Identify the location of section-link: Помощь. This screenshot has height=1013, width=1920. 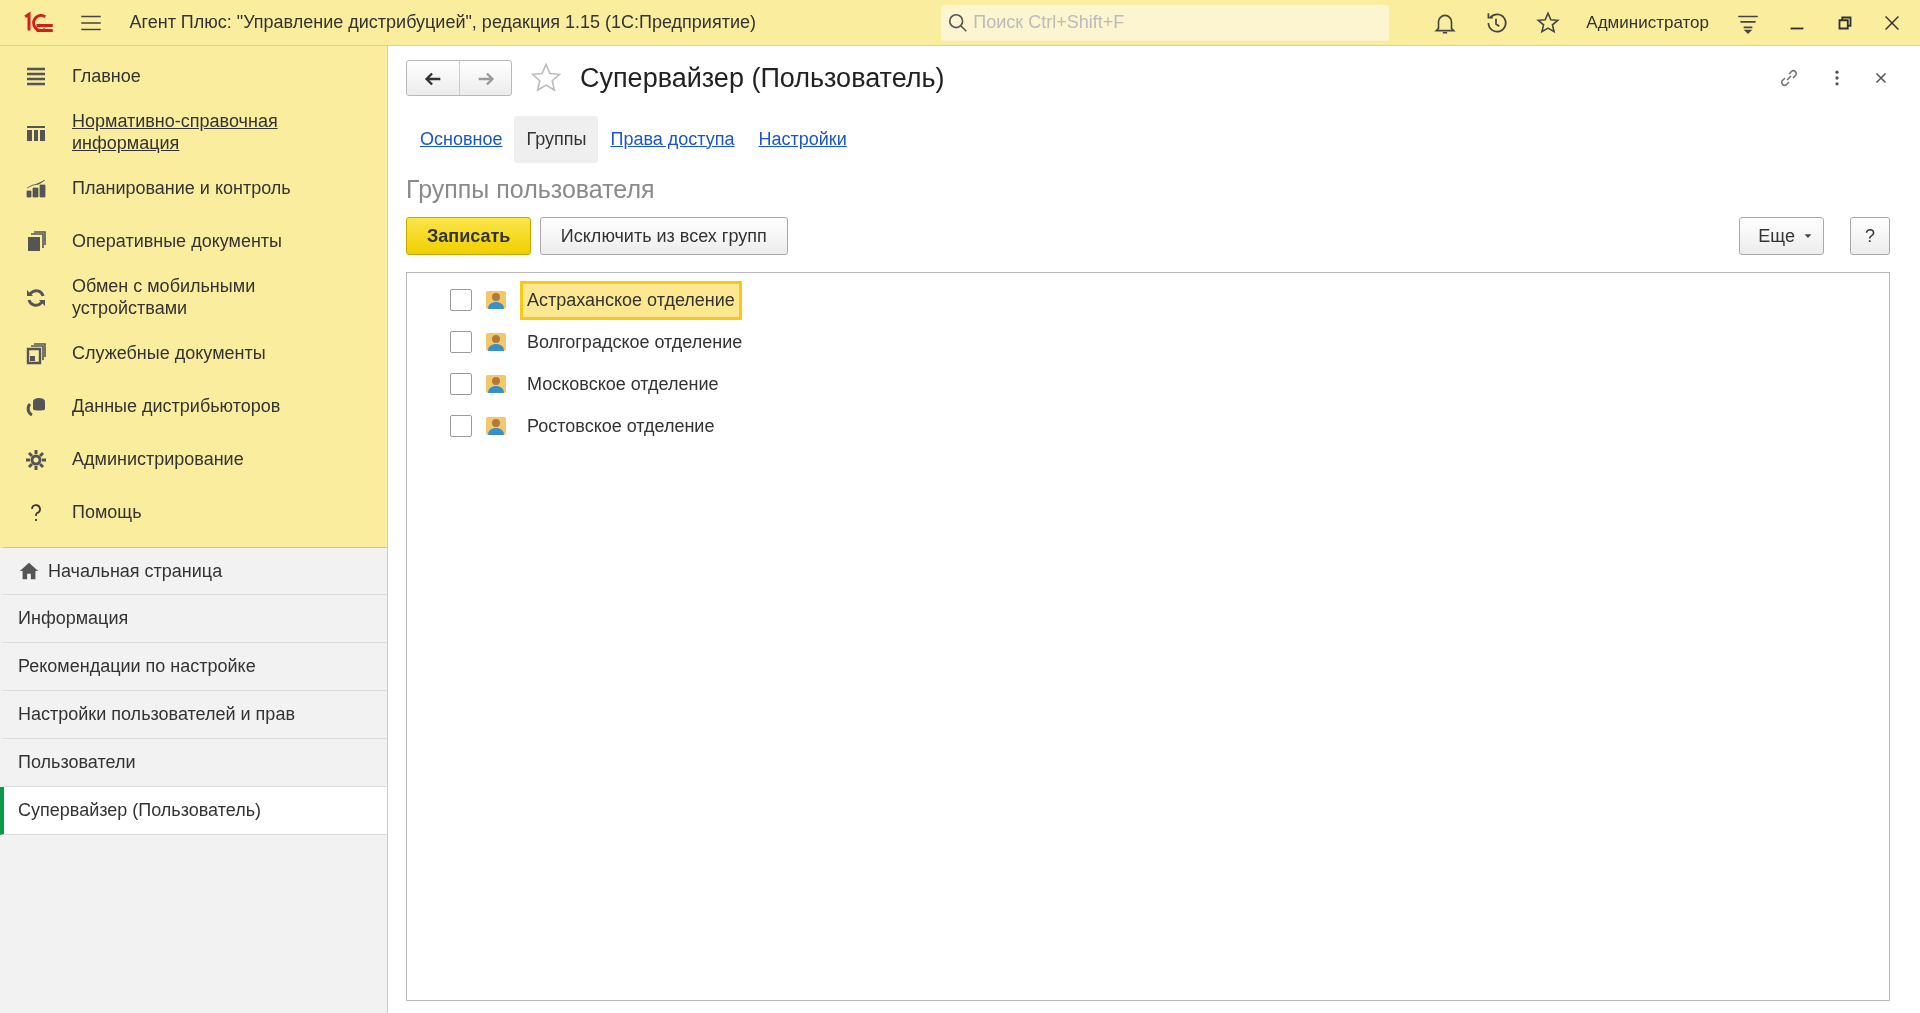
(107, 513).